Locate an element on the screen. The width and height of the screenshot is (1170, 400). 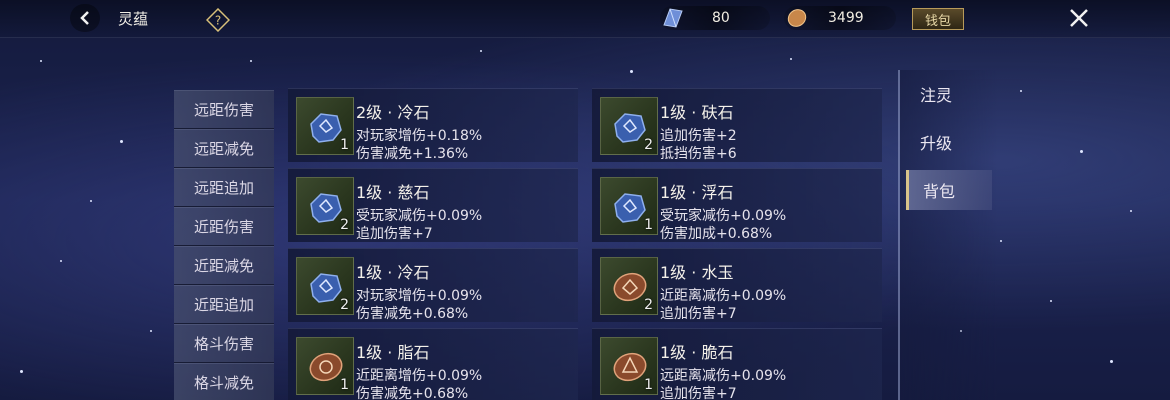
stone-attribute: 抵挡伤害+6 is located at coordinates (698, 154).